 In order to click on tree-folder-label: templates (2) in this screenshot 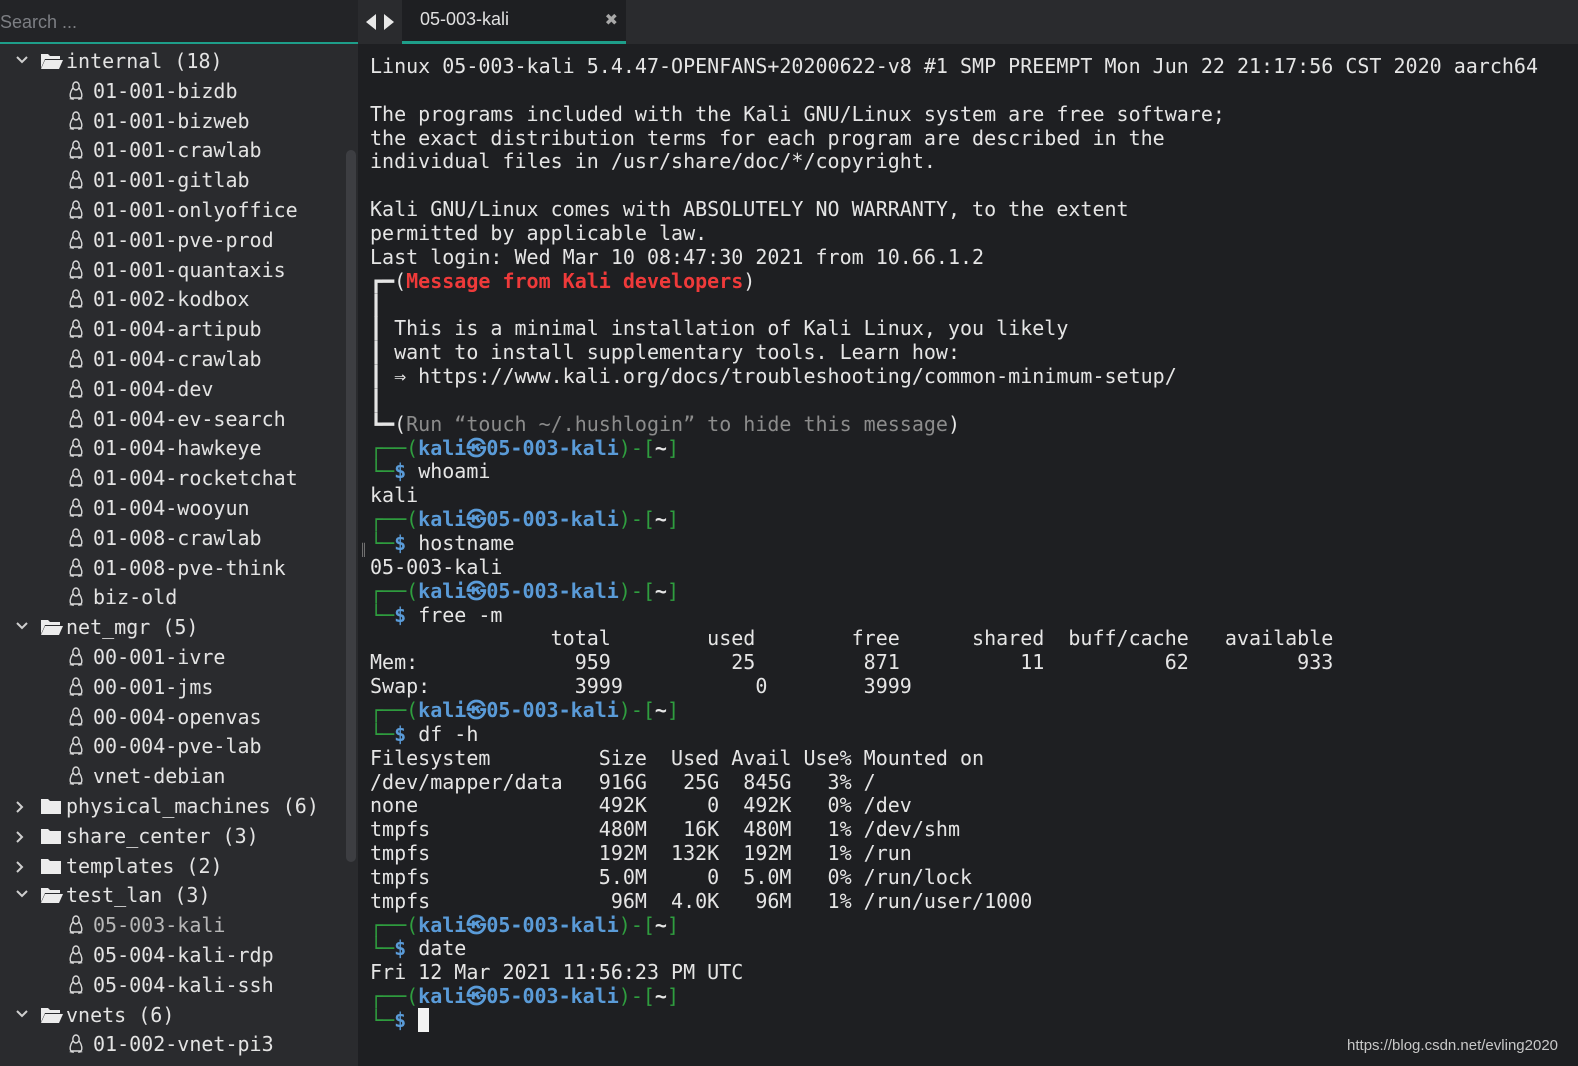, I will do `click(144, 865)`.